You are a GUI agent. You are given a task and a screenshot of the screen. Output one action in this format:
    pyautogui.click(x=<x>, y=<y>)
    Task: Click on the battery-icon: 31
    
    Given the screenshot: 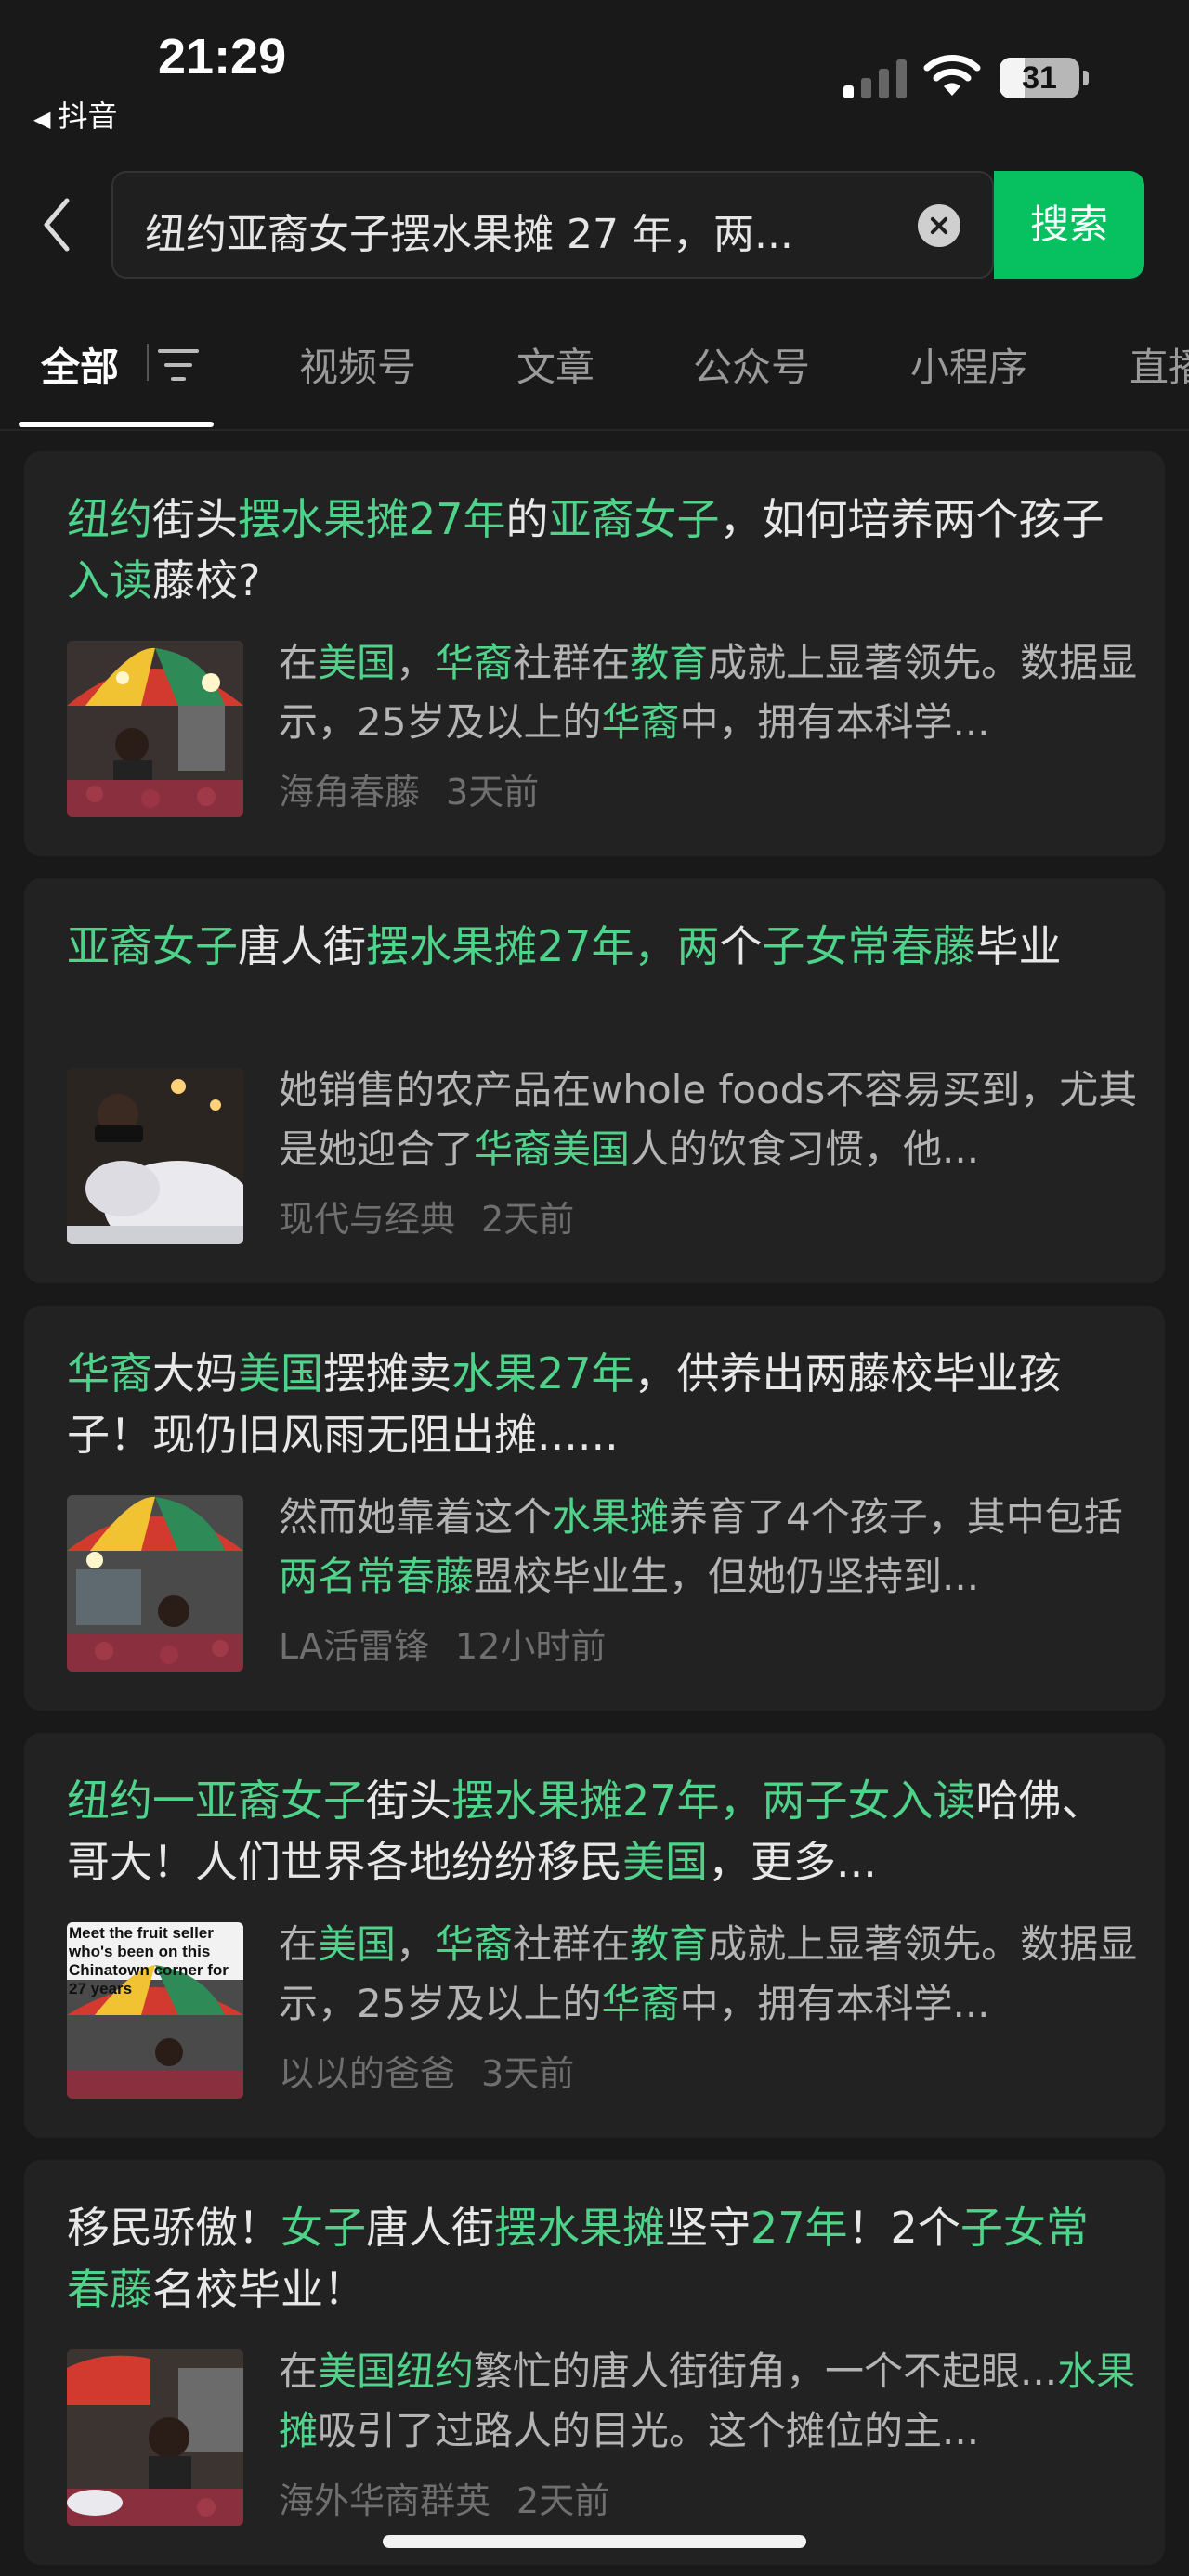 What is the action you would take?
    pyautogui.click(x=1039, y=78)
    